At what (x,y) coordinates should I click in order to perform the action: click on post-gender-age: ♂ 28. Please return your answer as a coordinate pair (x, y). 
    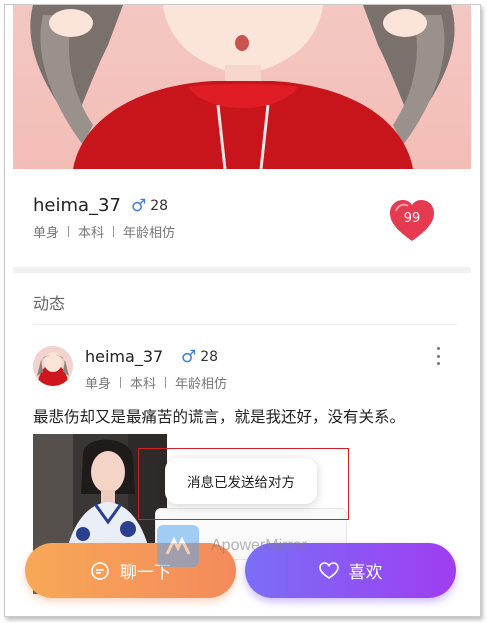
    Looking at the image, I should click on (199, 357).